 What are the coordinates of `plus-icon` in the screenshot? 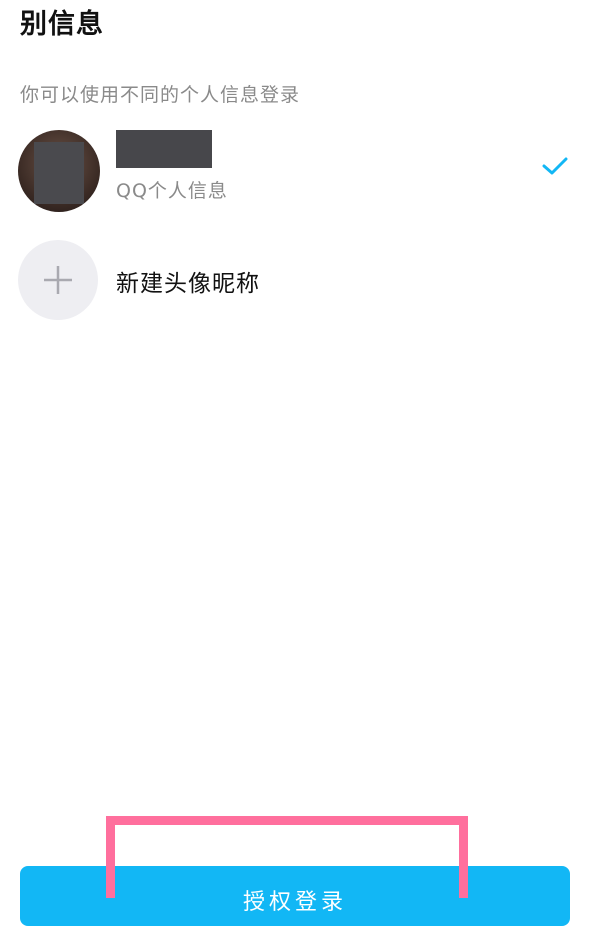 It's located at (58, 280).